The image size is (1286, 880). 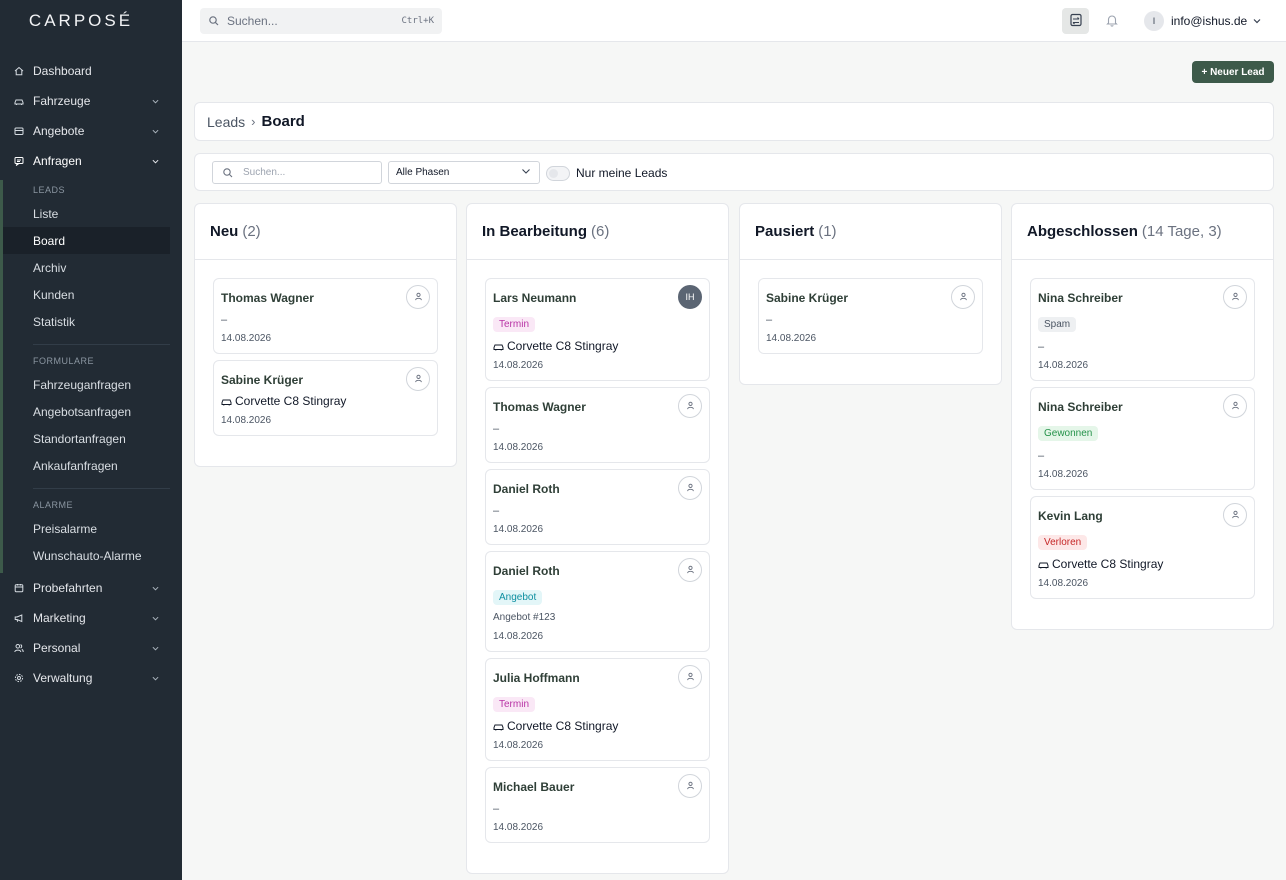 What do you see at coordinates (86, 438) in the screenshot?
I see `sidebar-item-standortanfragen: Standortanfragen` at bounding box center [86, 438].